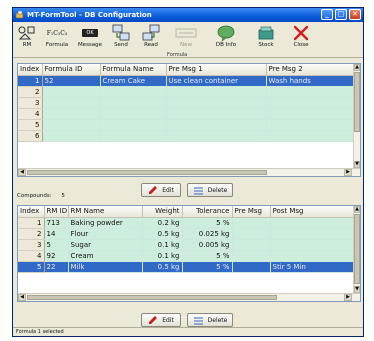 The image size is (374, 341). I want to click on row-index: 6, so click(30, 136).